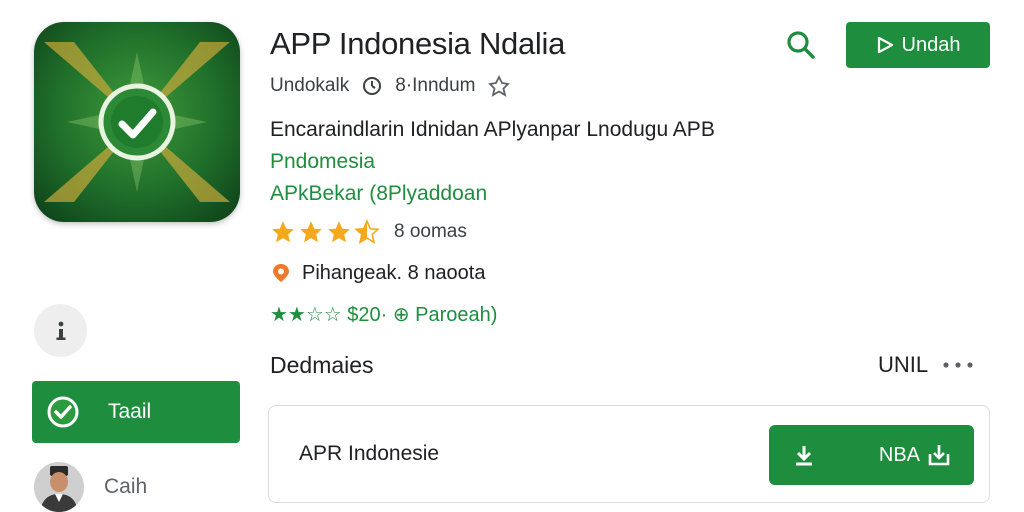  I want to click on install-button: Undah, so click(918, 45).